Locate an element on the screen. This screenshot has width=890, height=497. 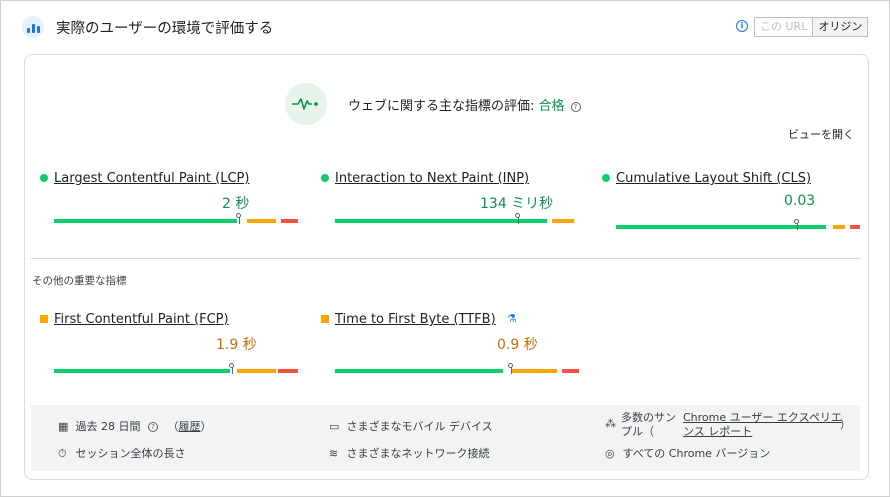
toggle-url: この URL is located at coordinates (784, 27).